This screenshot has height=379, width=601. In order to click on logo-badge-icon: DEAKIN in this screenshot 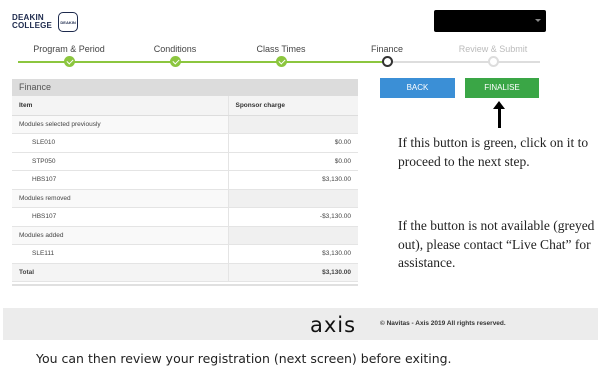, I will do `click(68, 22)`.